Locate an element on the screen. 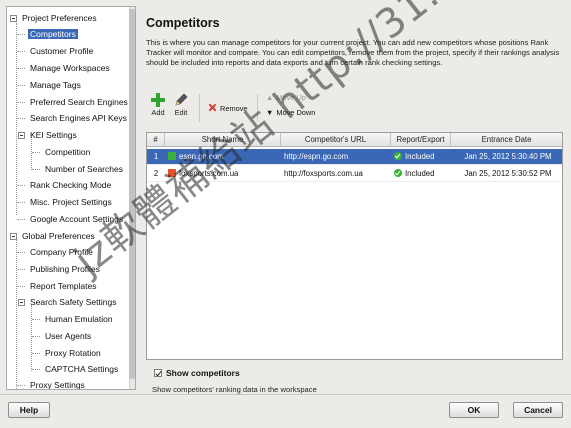 The image size is (571, 428). add-button: Add is located at coordinates (158, 104).